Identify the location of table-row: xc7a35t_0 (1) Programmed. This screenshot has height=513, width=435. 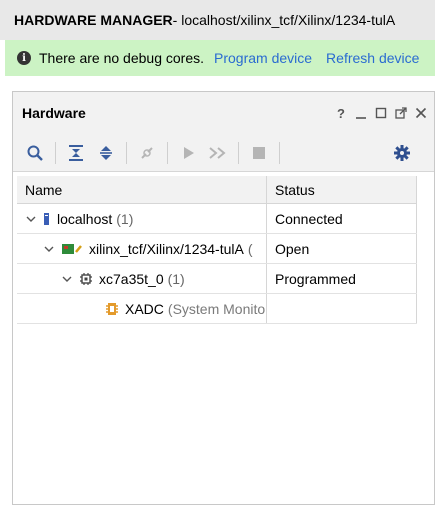
(217, 279).